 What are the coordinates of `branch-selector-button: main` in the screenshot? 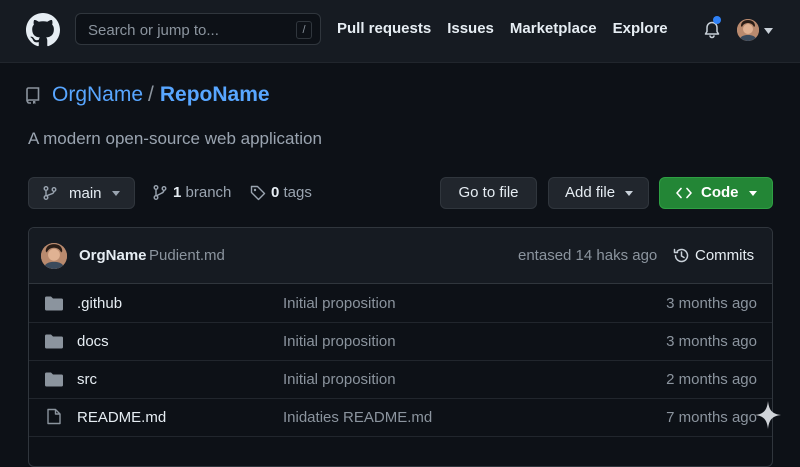 It's located at (81, 193).